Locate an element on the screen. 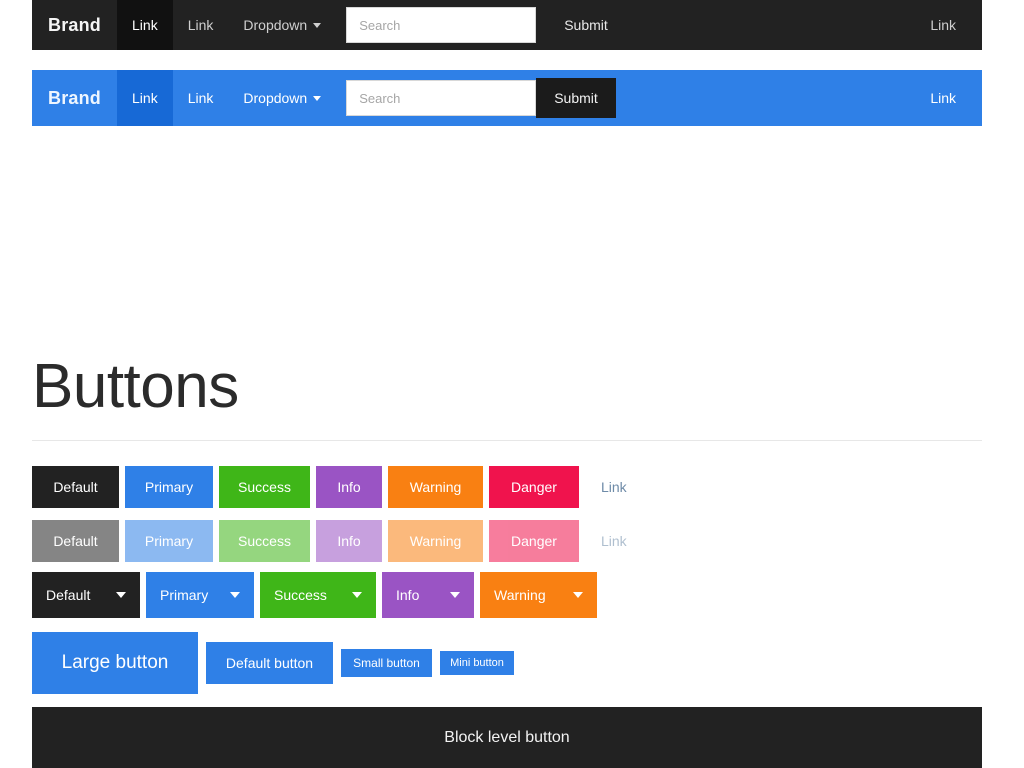  navbar-primary-right-group: Link is located at coordinates (952, 98).